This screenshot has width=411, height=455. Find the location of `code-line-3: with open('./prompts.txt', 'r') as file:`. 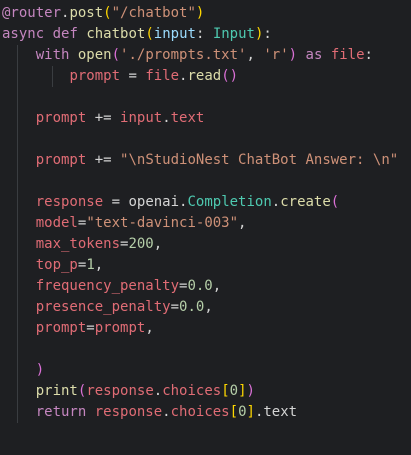

code-line-3: with open('./prompts.txt', 'r') as file: is located at coordinates (205, 55).